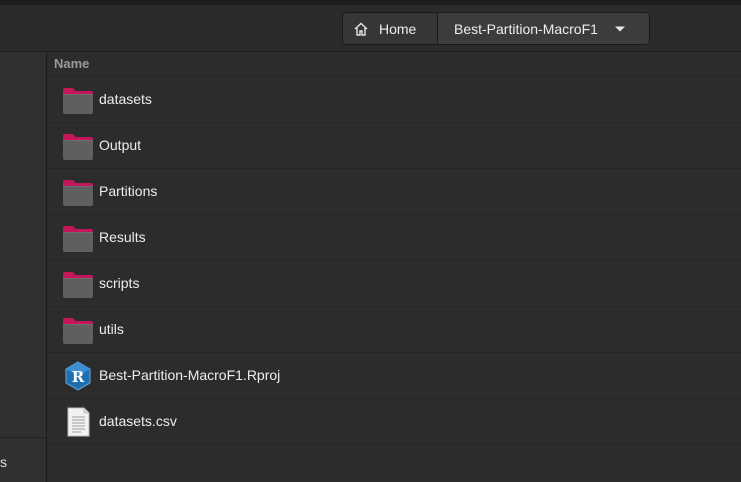  Describe the element at coordinates (122, 237) in the screenshot. I see `file-name: Results` at that location.